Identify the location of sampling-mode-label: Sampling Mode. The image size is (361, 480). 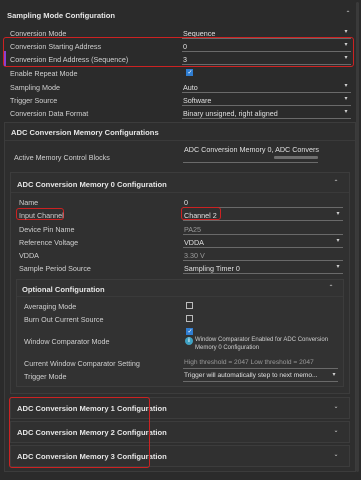
(35, 87).